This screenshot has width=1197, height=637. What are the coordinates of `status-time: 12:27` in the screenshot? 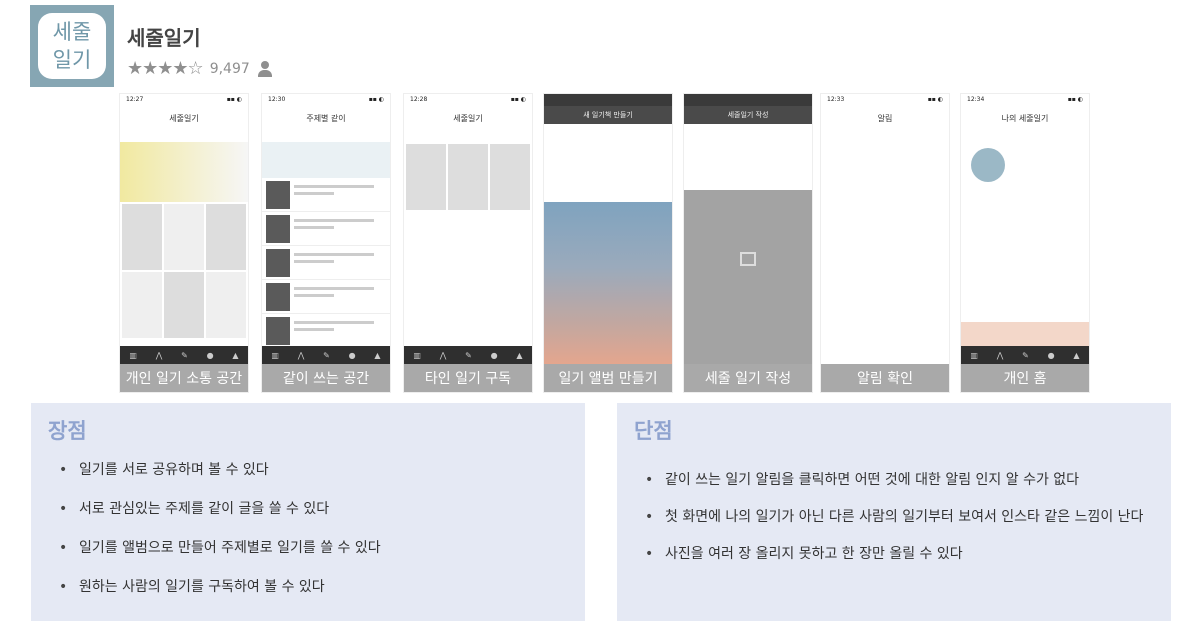 It's located at (135, 99).